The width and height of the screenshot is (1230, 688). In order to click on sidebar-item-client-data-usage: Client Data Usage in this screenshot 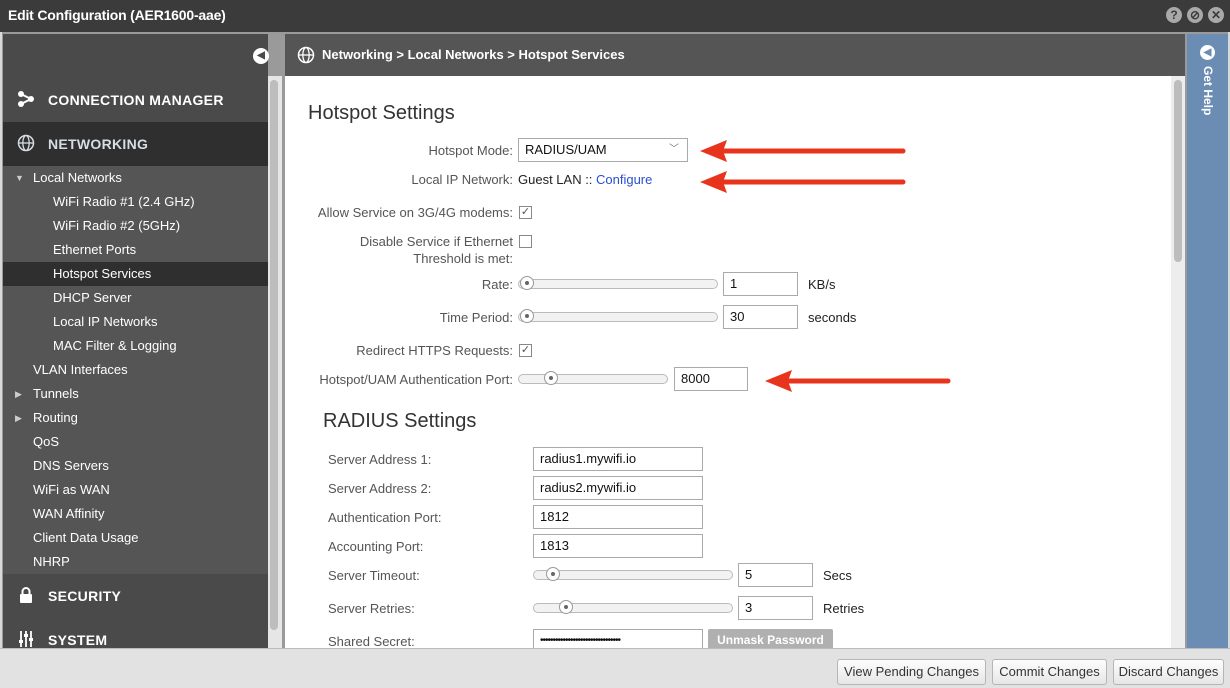, I will do `click(135, 538)`.